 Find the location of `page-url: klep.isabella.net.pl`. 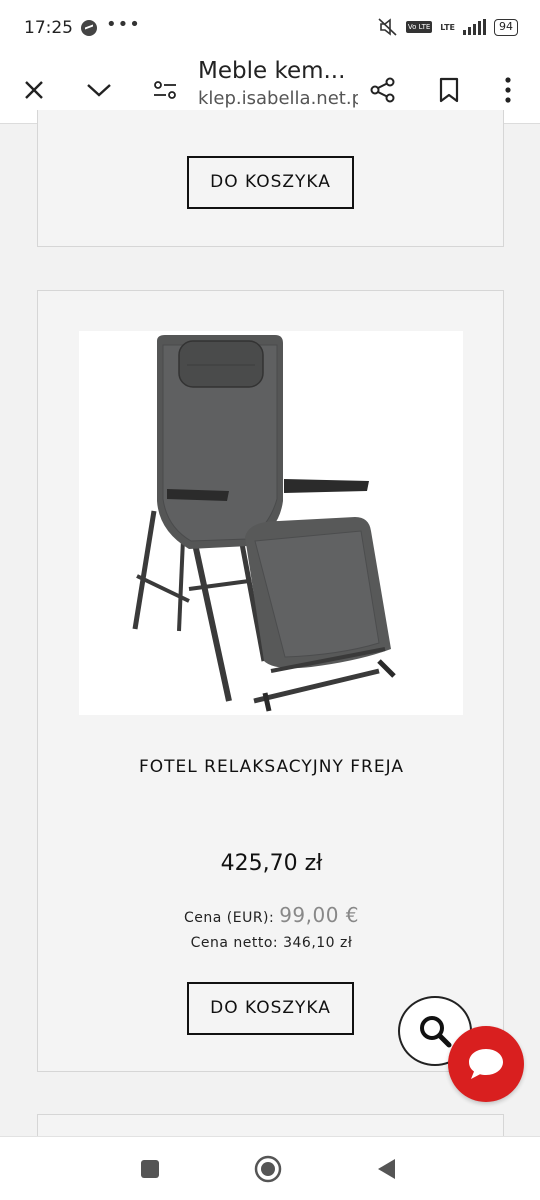

page-url: klep.isabella.net.pl is located at coordinates (278, 98).